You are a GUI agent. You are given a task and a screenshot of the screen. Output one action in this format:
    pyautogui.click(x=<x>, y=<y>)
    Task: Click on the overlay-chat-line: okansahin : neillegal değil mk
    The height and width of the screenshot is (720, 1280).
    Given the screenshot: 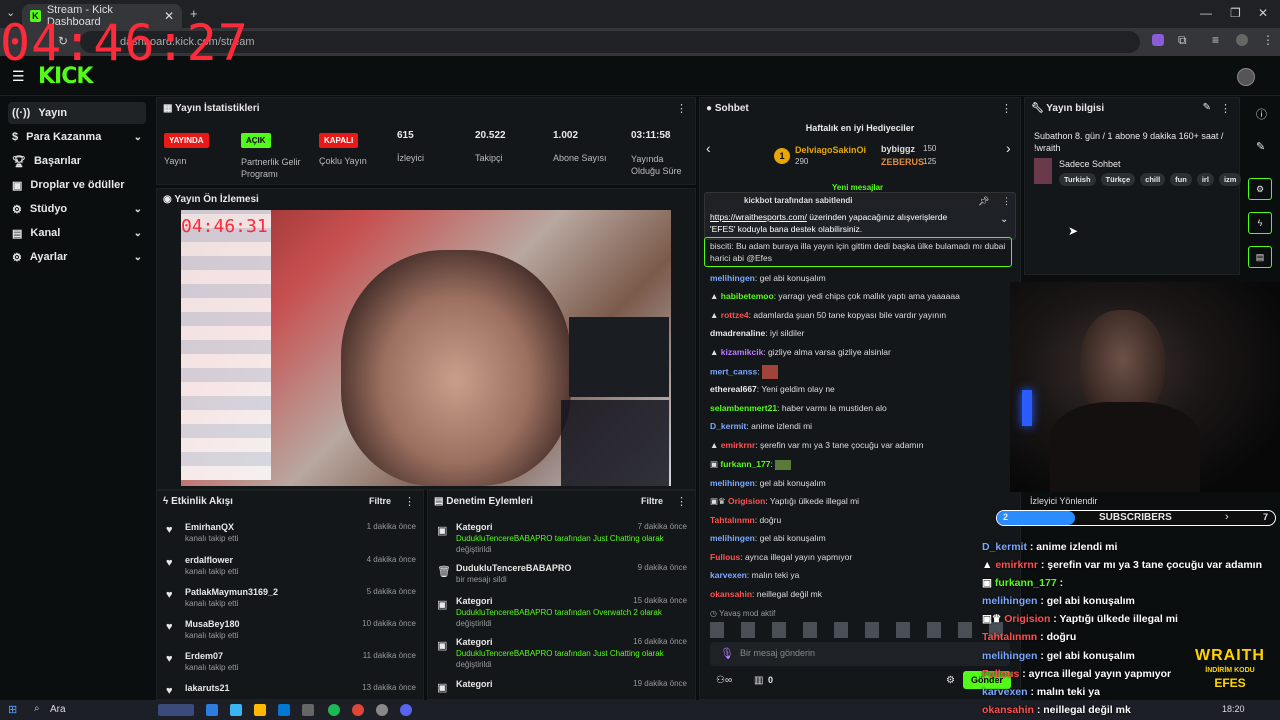 What is the action you would take?
    pyautogui.click(x=1056, y=710)
    